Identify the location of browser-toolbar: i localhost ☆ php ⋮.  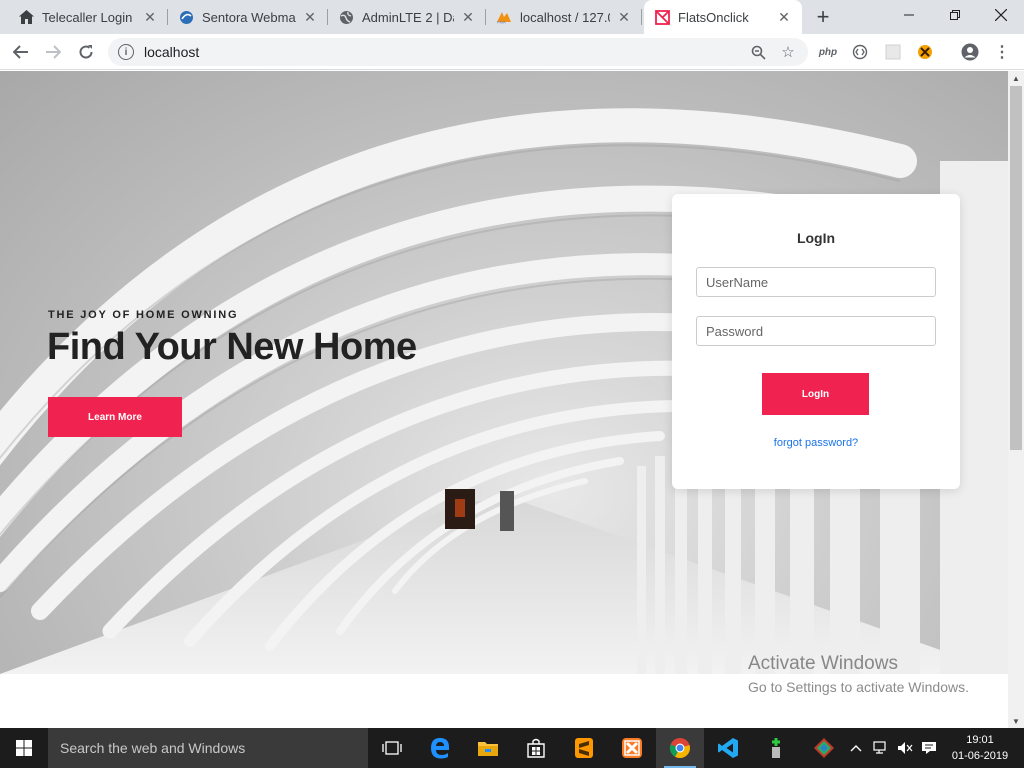
(512, 52).